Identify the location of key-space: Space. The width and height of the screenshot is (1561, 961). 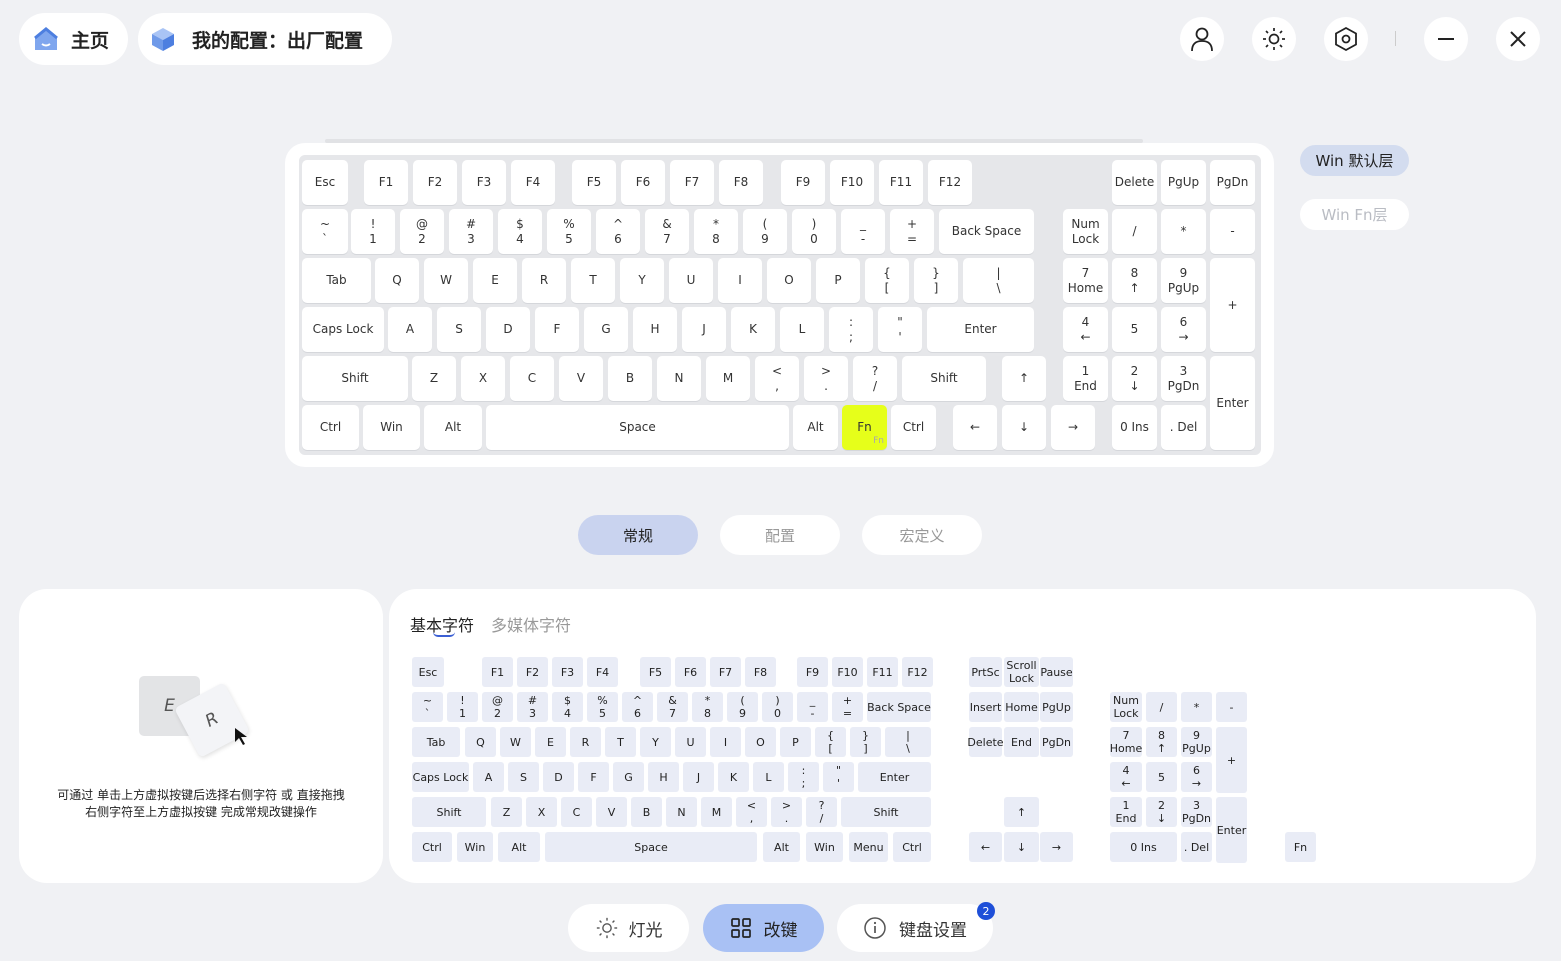
(637, 427).